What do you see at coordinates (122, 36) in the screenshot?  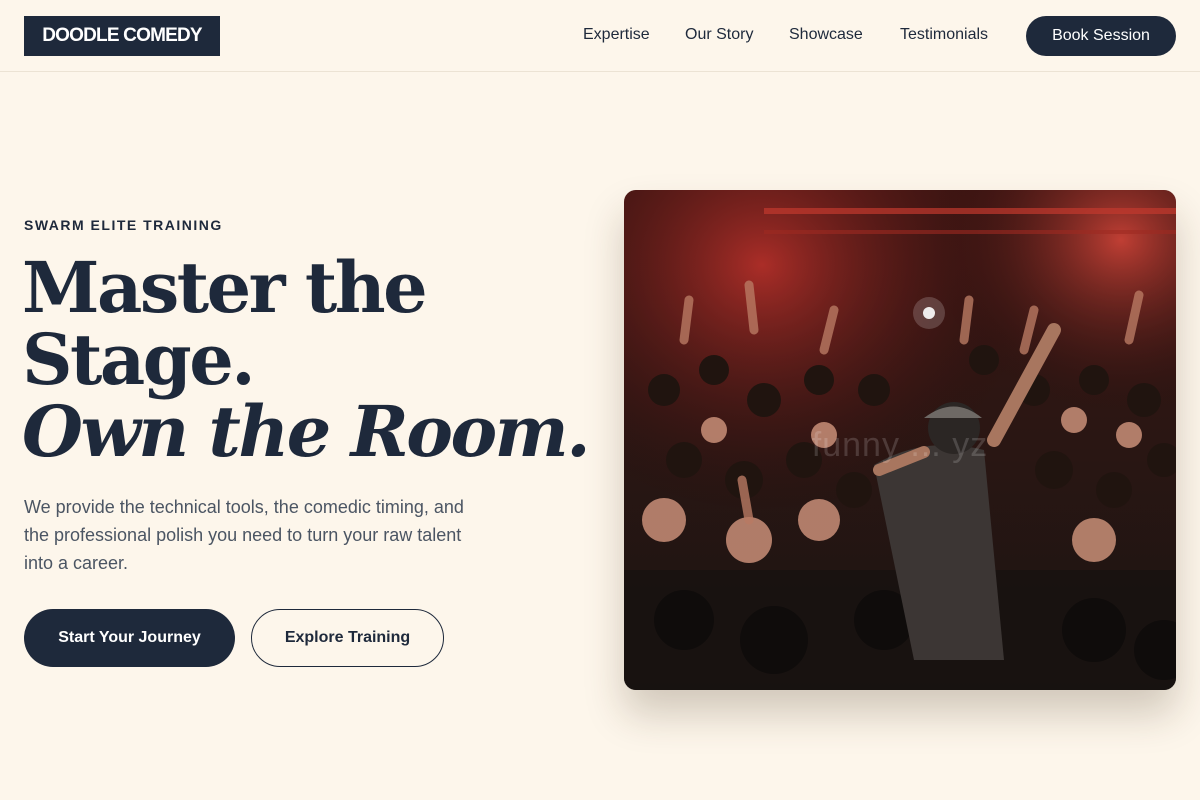 I see `site-logo: DOODLE COMEDY` at bounding box center [122, 36].